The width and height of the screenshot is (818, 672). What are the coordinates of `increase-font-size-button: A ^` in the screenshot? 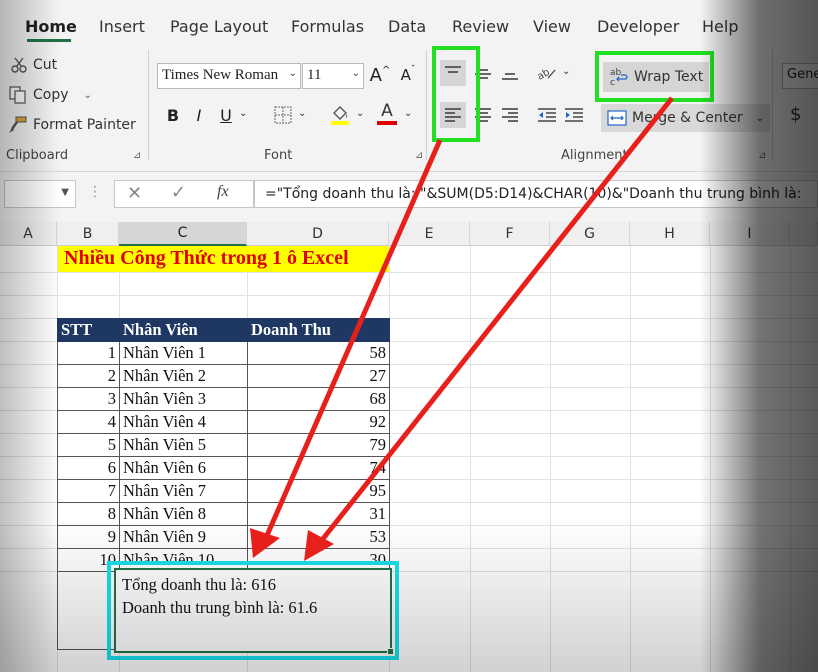 It's located at (380, 75).